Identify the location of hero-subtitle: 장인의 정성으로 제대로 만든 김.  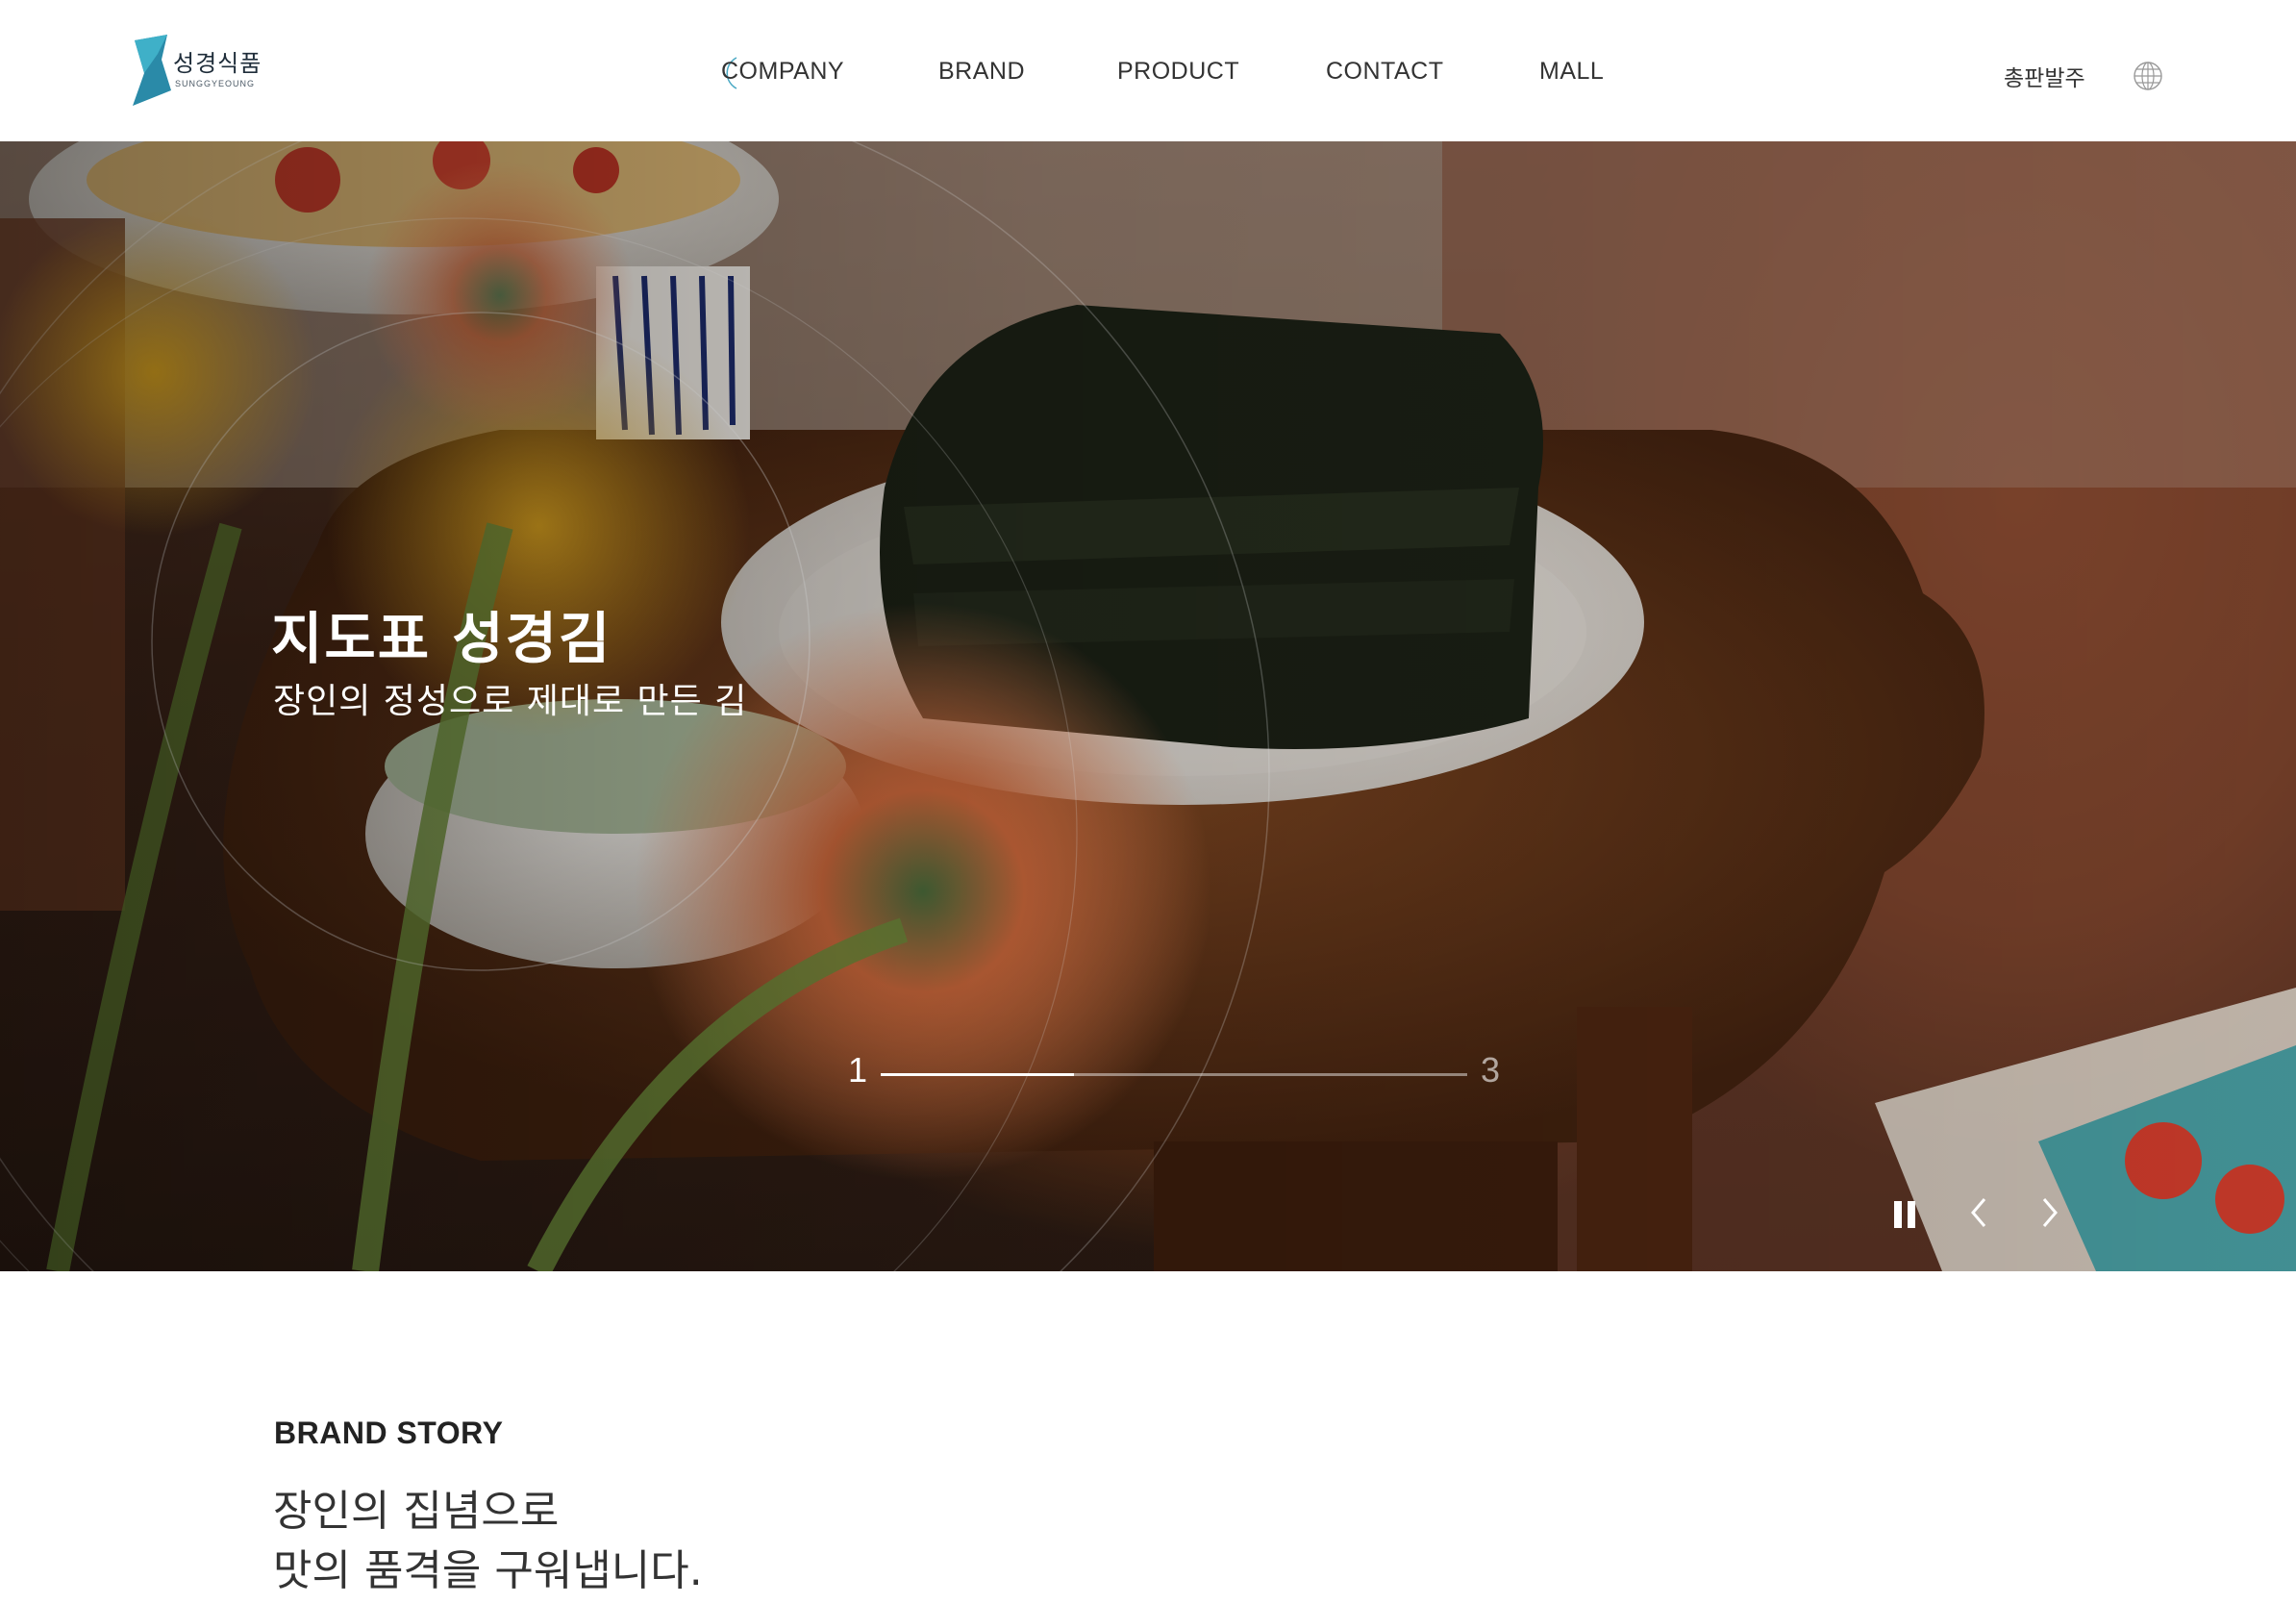
(510, 701).